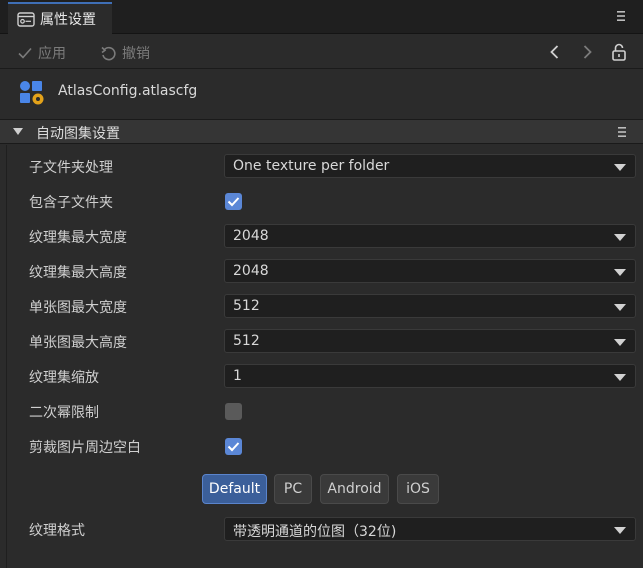 The image size is (643, 568). I want to click on apply-button: 应用, so click(41, 53).